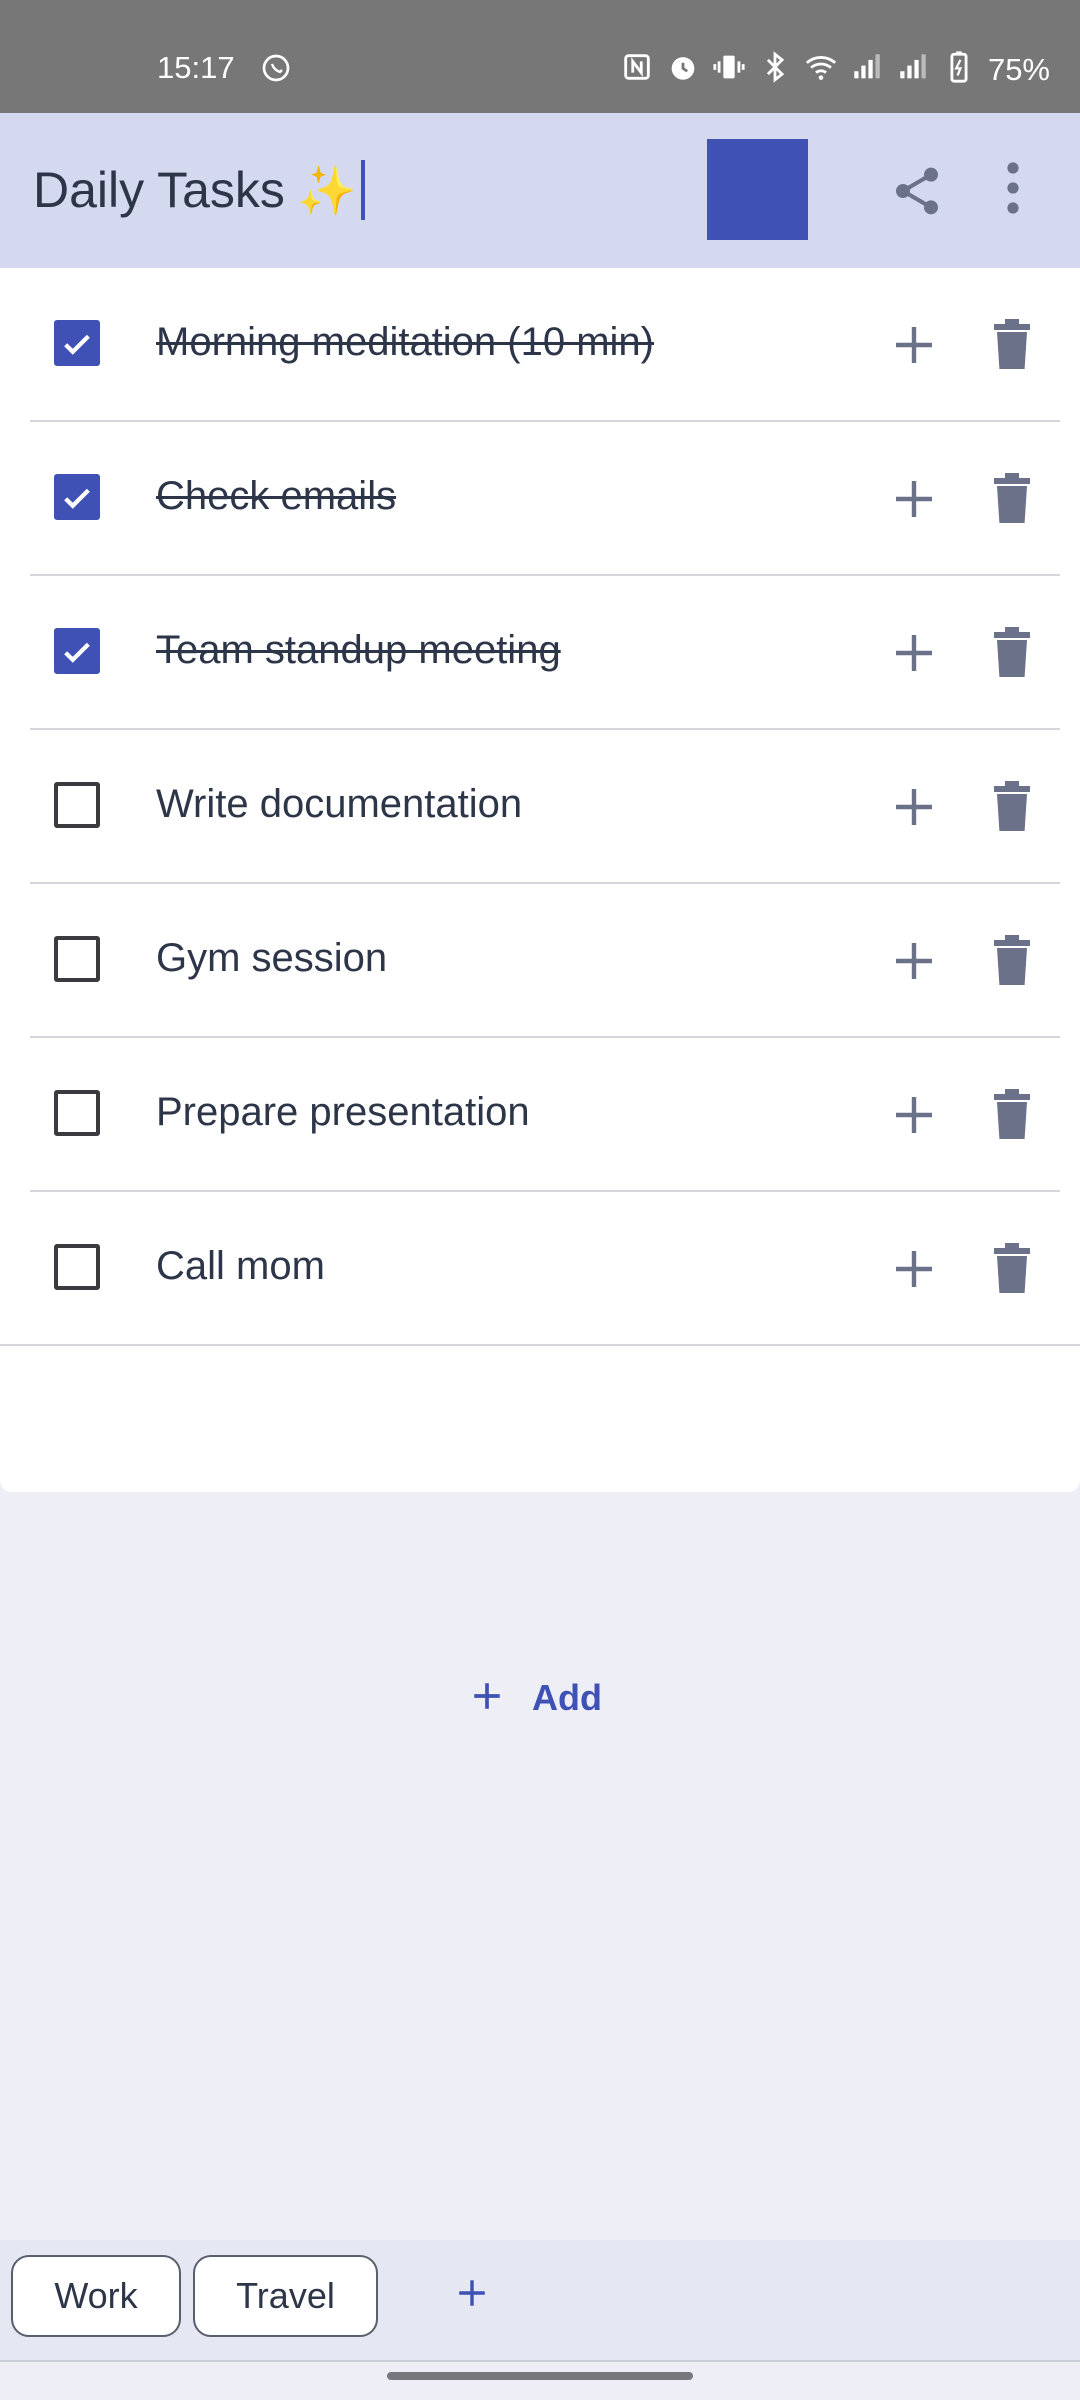 This screenshot has height=2400, width=1080. Describe the element at coordinates (637, 69) in the screenshot. I see `nfc-icon` at that location.